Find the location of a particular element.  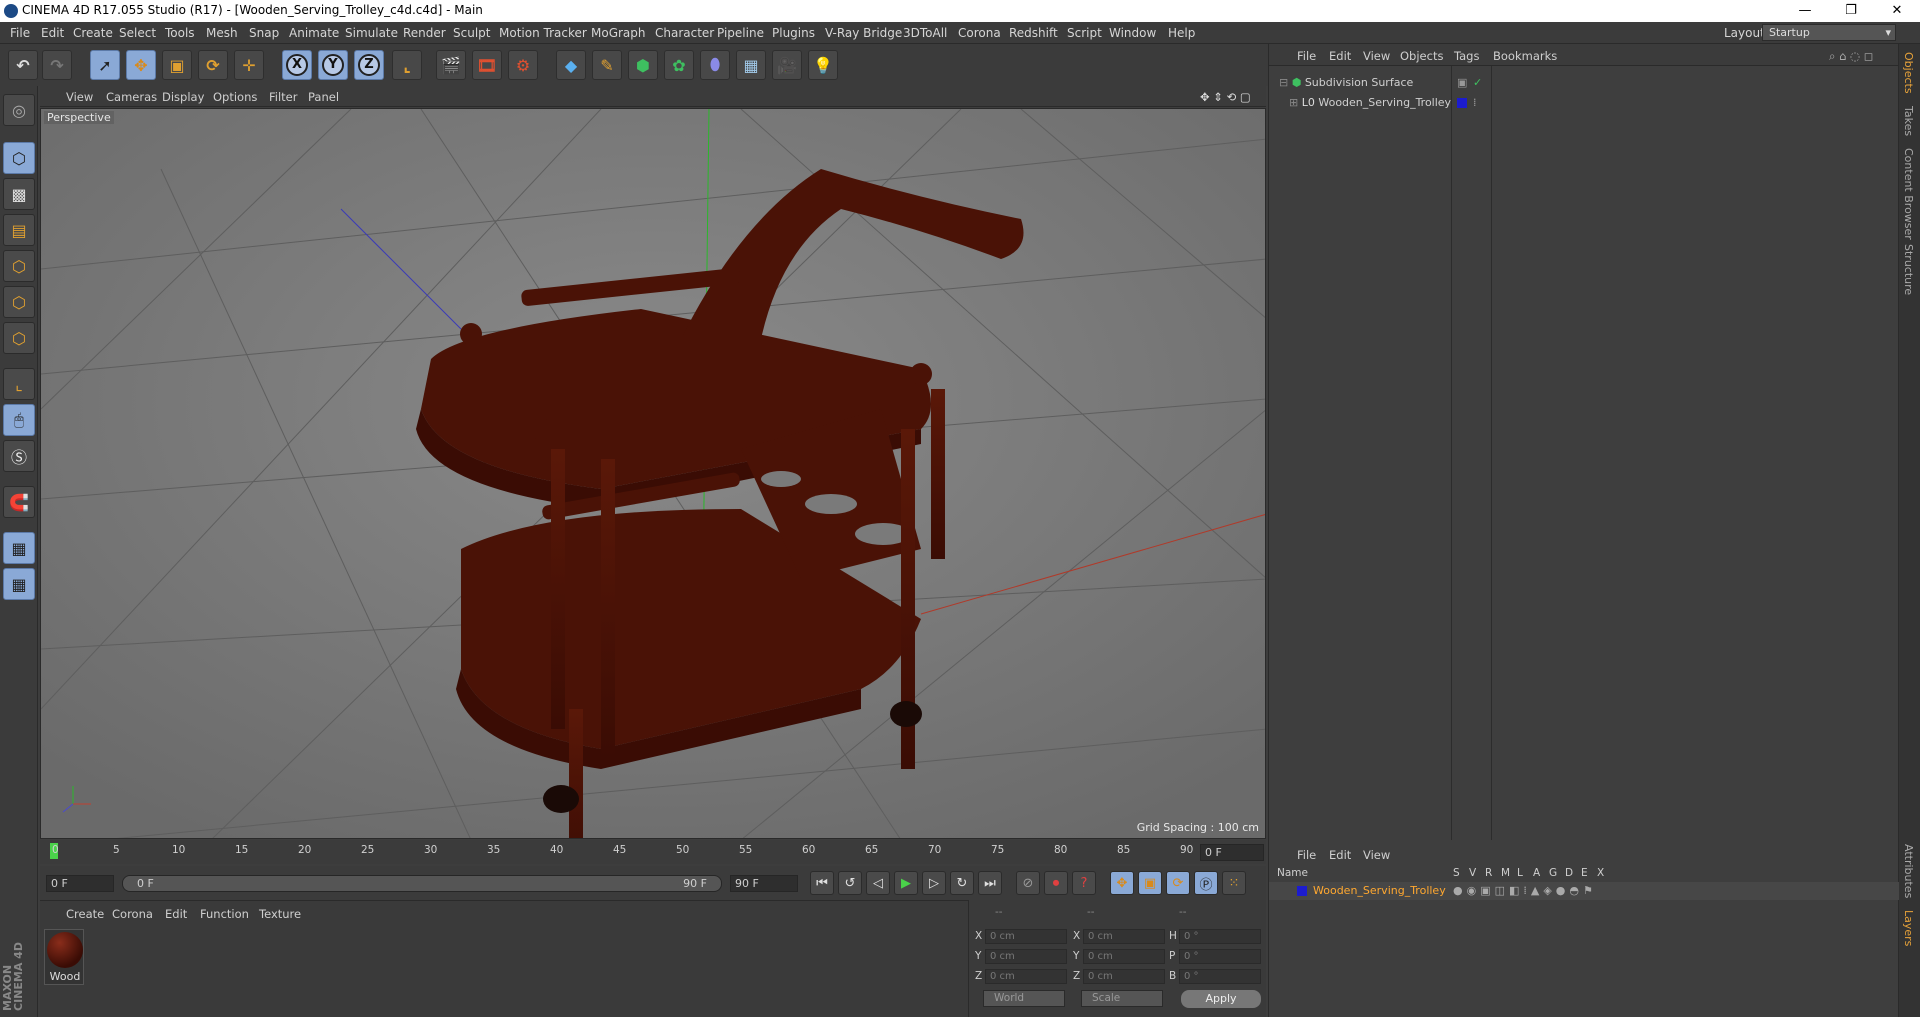

planar-workplane-icon: ▦ is located at coordinates (19, 584).